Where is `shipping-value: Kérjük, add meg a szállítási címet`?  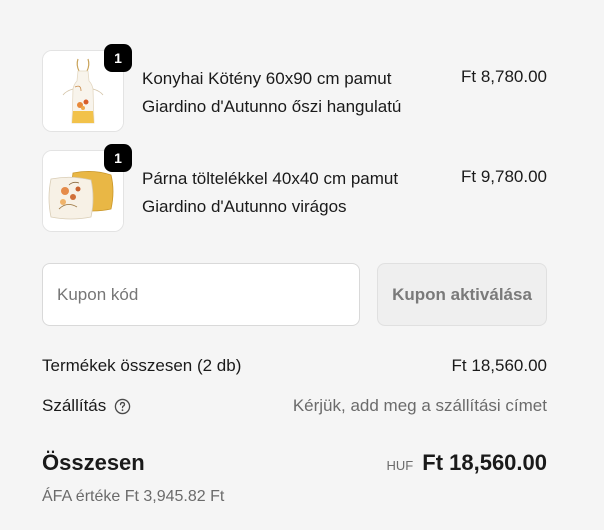 shipping-value: Kérjük, add meg a szállítási címet is located at coordinates (419, 405).